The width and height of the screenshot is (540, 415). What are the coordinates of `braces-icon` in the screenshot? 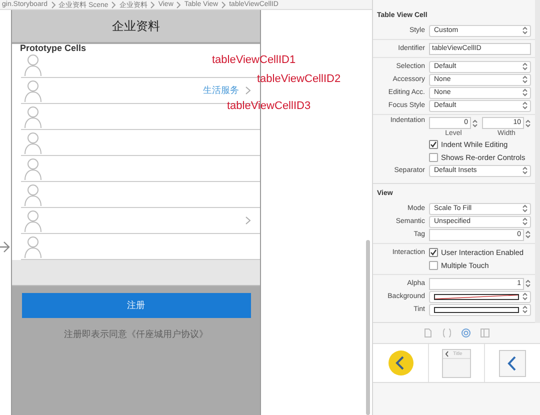 It's located at (447, 333).